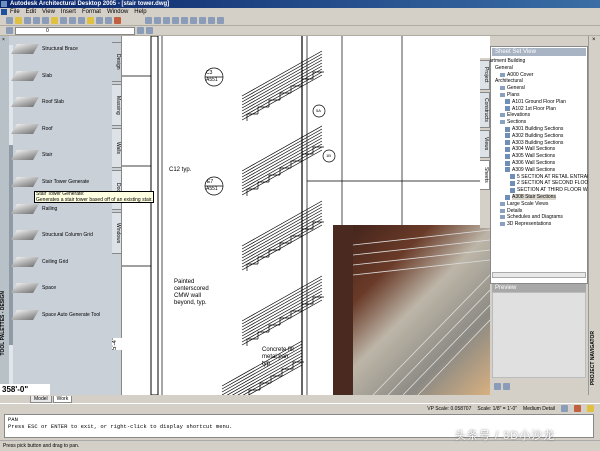  I want to click on layer-value: 0, so click(47, 30).